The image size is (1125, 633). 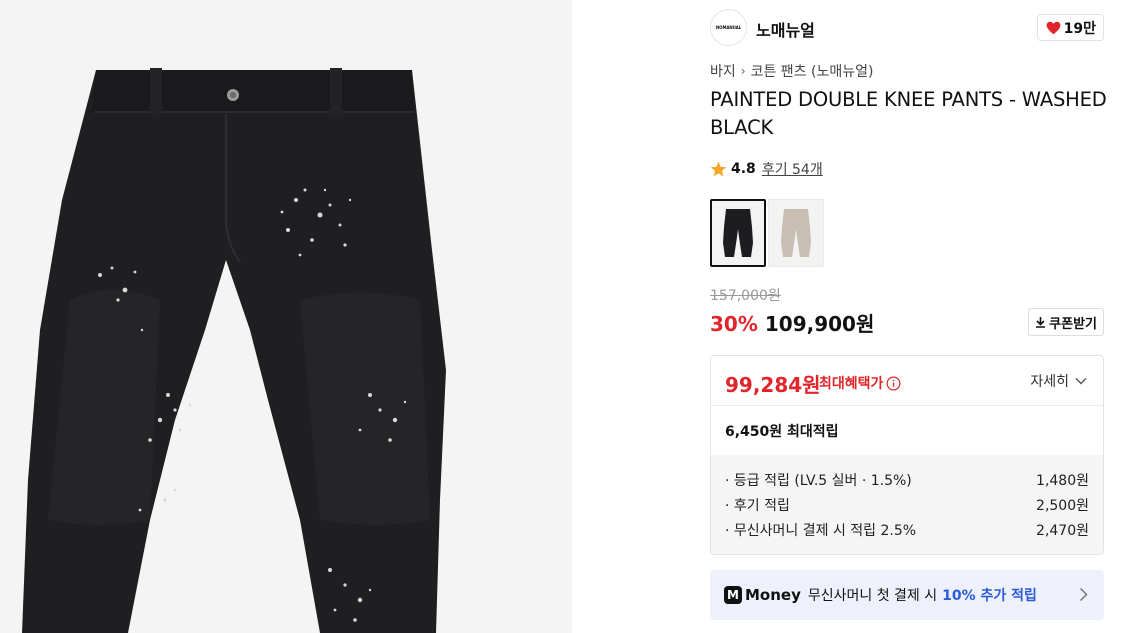 I want to click on discount-rate: 30%, so click(x=734, y=324).